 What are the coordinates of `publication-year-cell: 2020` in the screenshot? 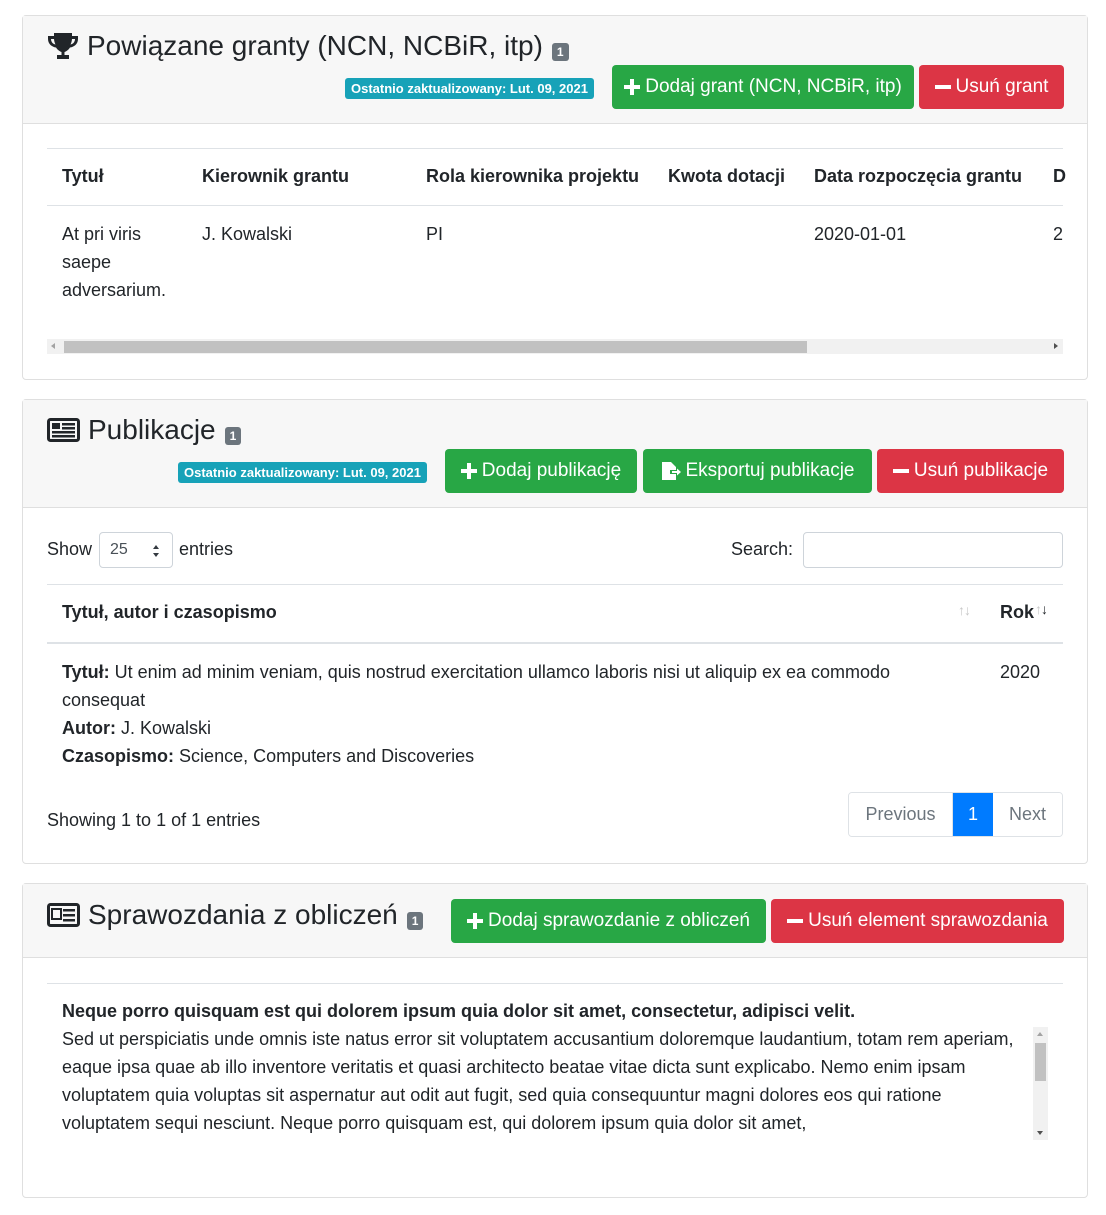 It's located at (1020, 672).